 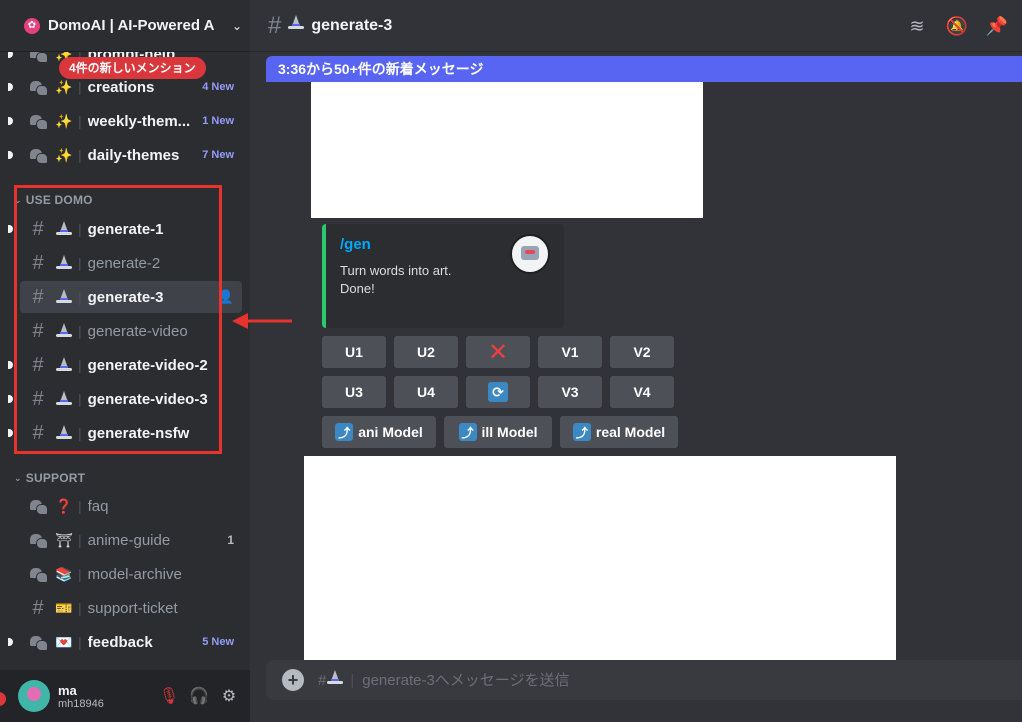 What do you see at coordinates (997, 26) in the screenshot?
I see `pin-icon: 📌` at bounding box center [997, 26].